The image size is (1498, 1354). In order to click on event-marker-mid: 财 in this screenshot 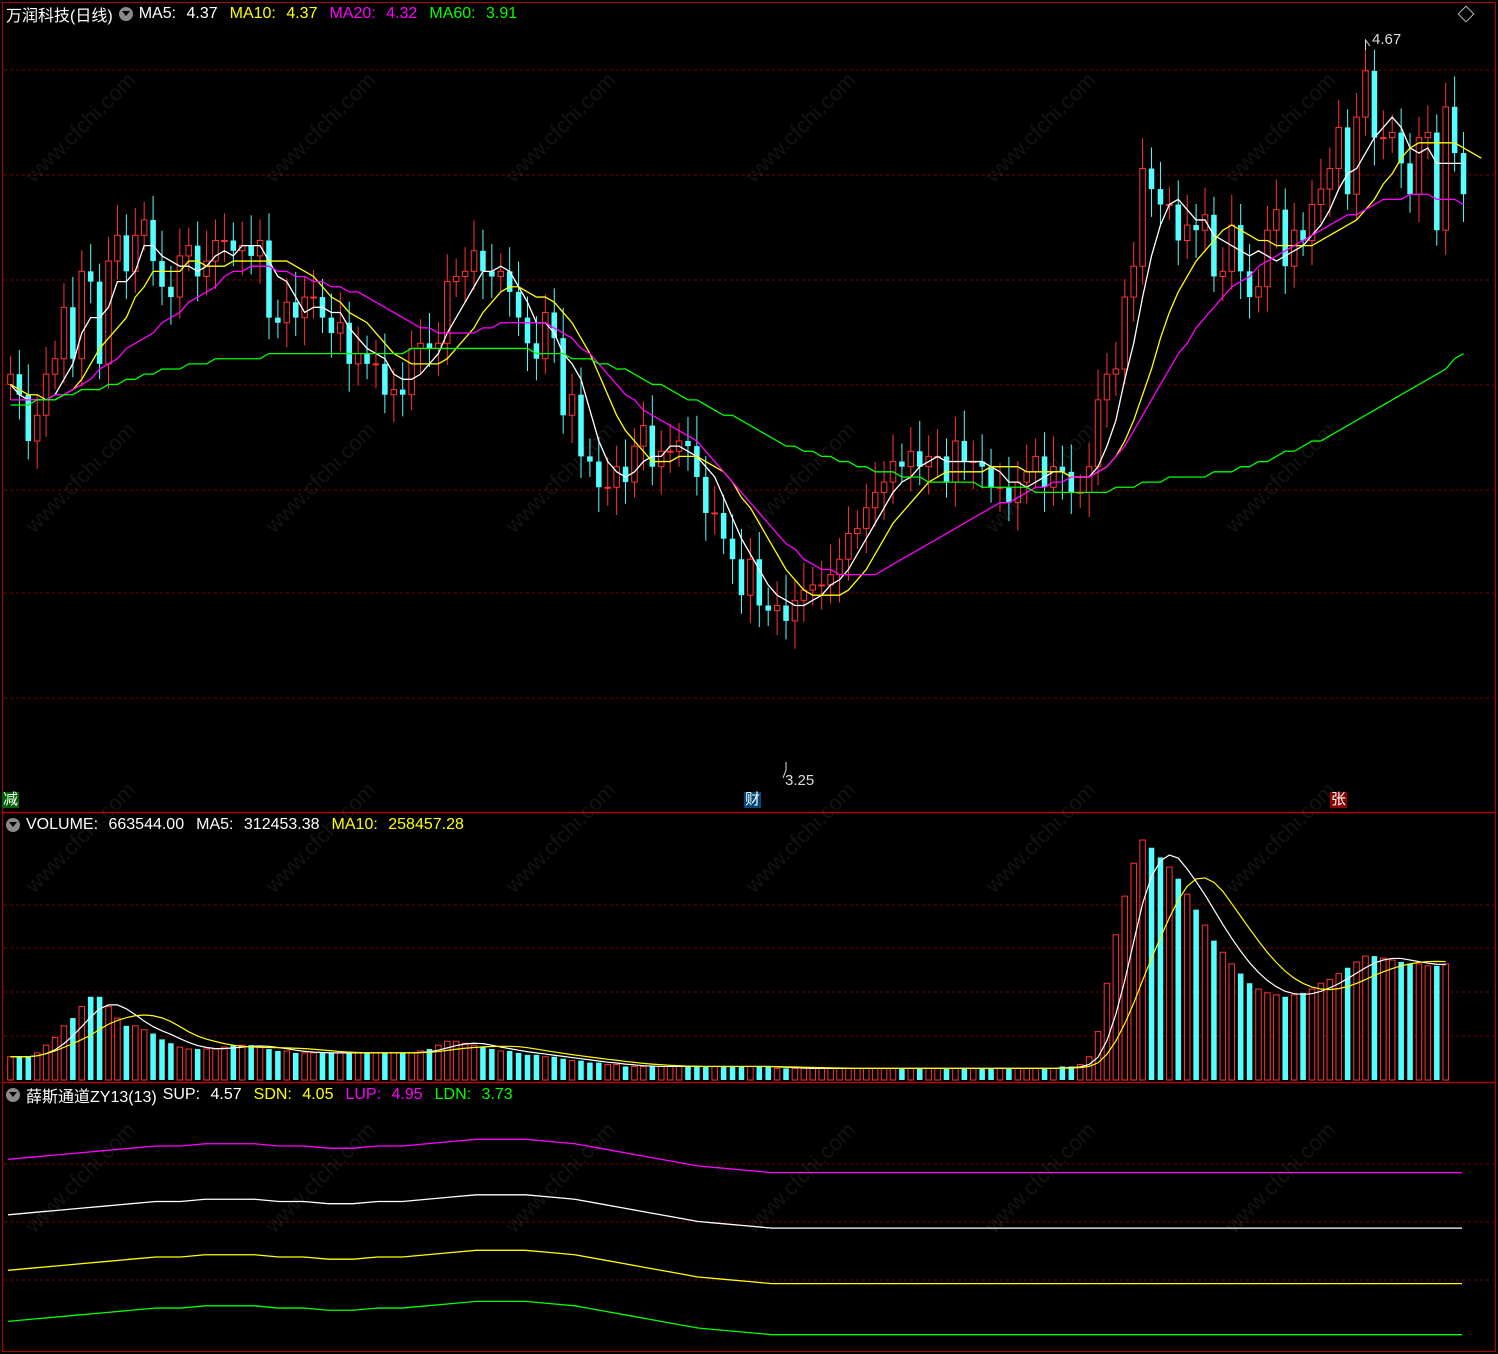, I will do `click(753, 800)`.